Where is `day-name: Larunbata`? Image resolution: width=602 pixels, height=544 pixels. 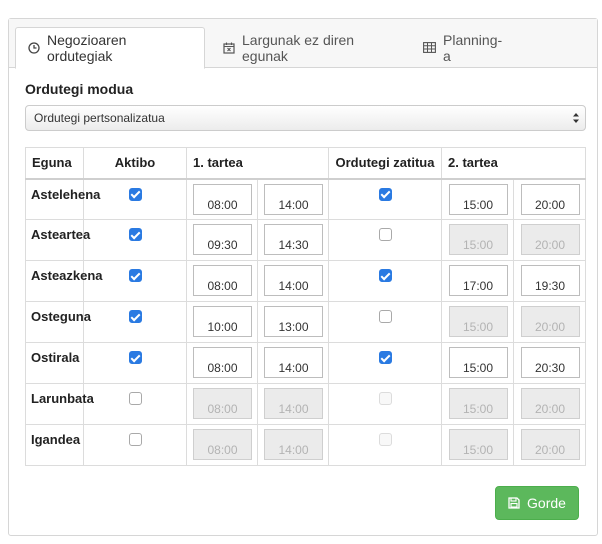
day-name: Larunbata is located at coordinates (59, 404).